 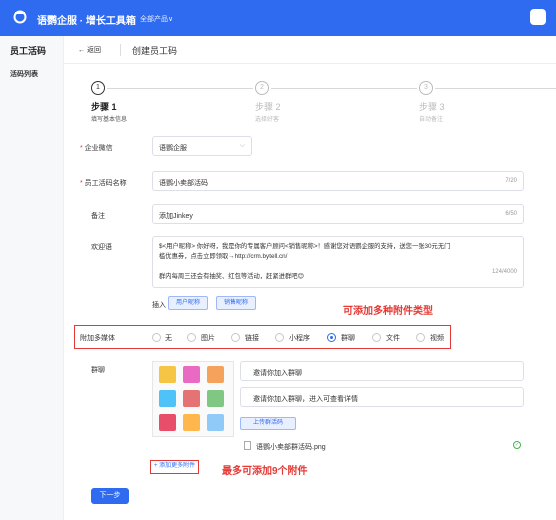 I want to click on step-1-circle: 1, so click(x=98, y=88).